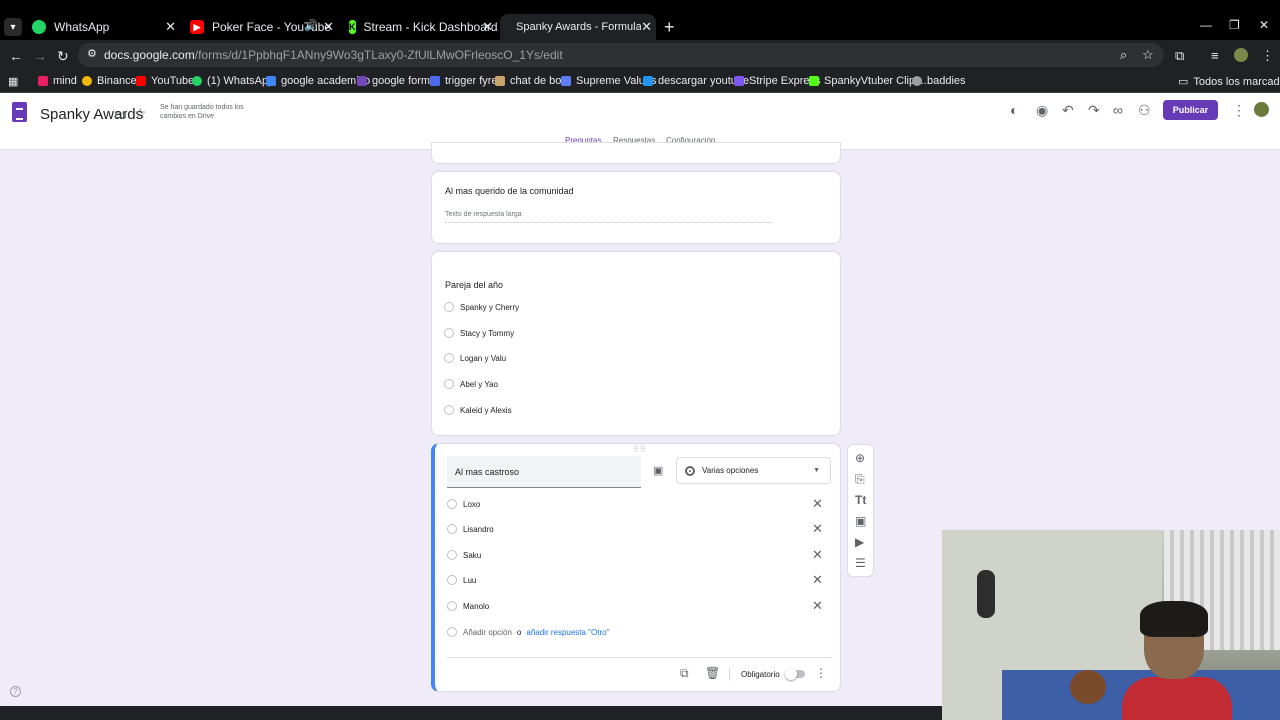 This screenshot has height=720, width=1280. Describe the element at coordinates (544, 472) in the screenshot. I see `question-title-input: Al mas castroso` at that location.